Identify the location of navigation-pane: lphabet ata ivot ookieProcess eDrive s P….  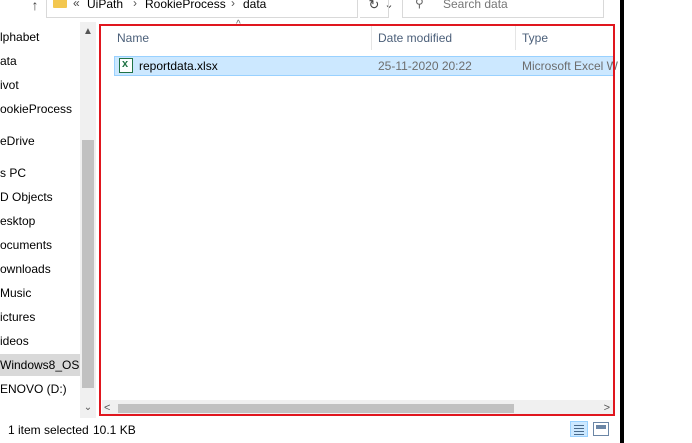
(48, 220).